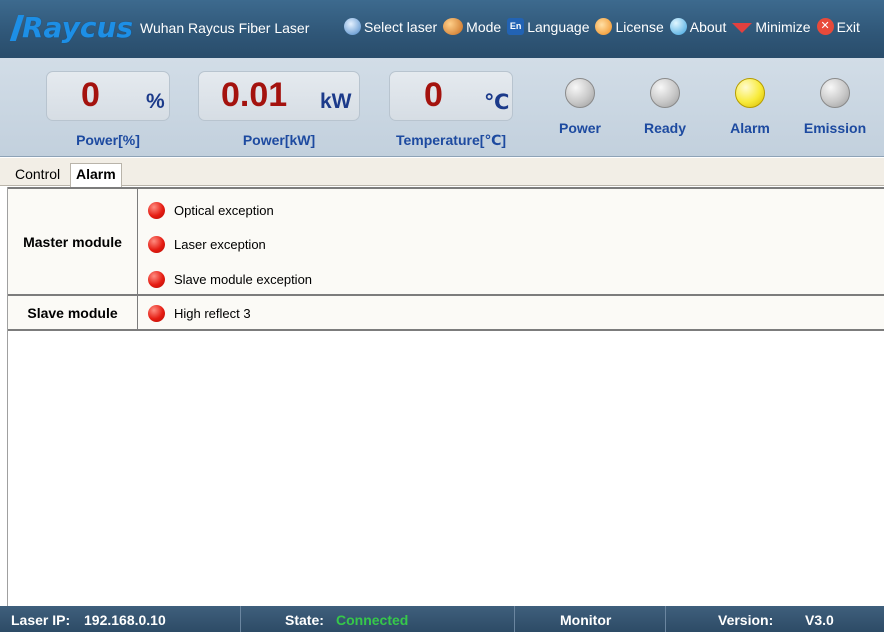 The height and width of the screenshot is (632, 884). Describe the element at coordinates (224, 210) in the screenshot. I see `alarm-label: Optical exception` at that location.